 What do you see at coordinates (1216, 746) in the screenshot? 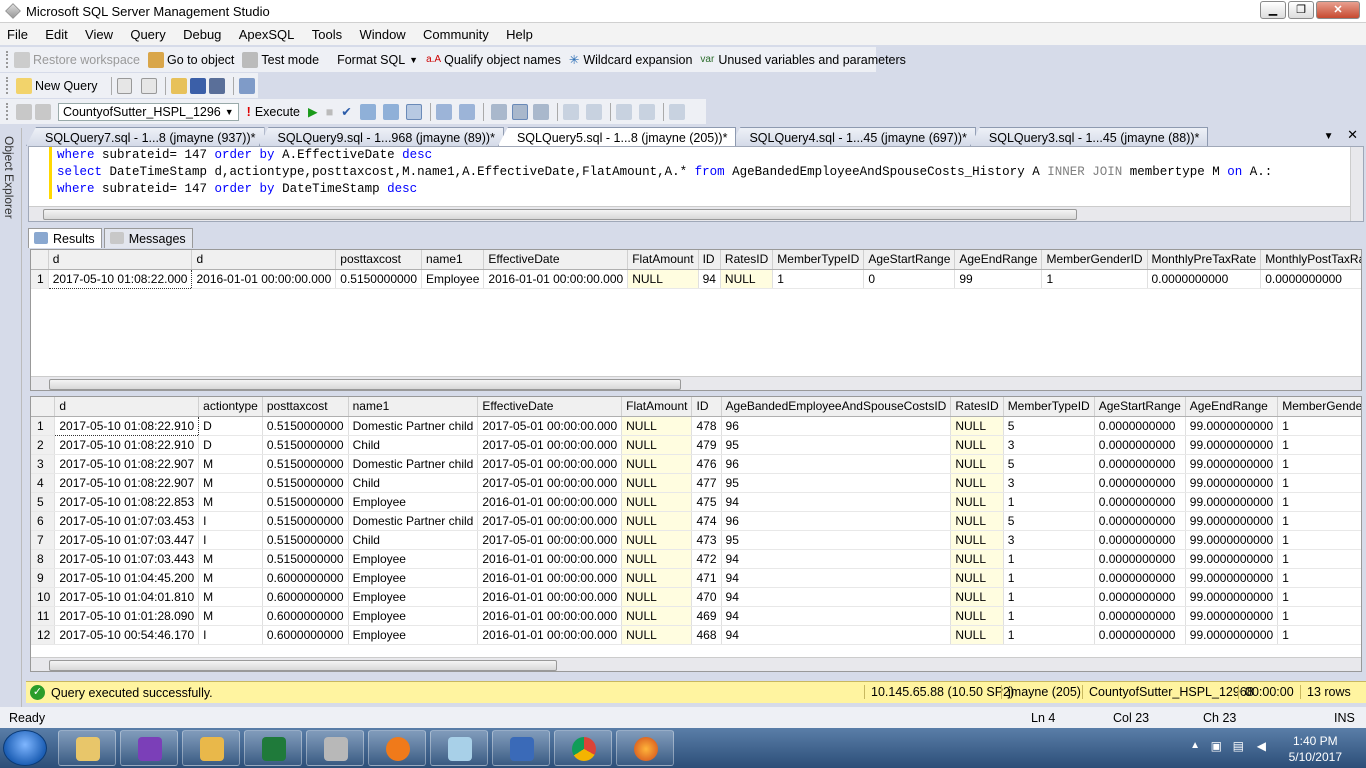
I see `tray-app-icon: ▣` at bounding box center [1216, 746].